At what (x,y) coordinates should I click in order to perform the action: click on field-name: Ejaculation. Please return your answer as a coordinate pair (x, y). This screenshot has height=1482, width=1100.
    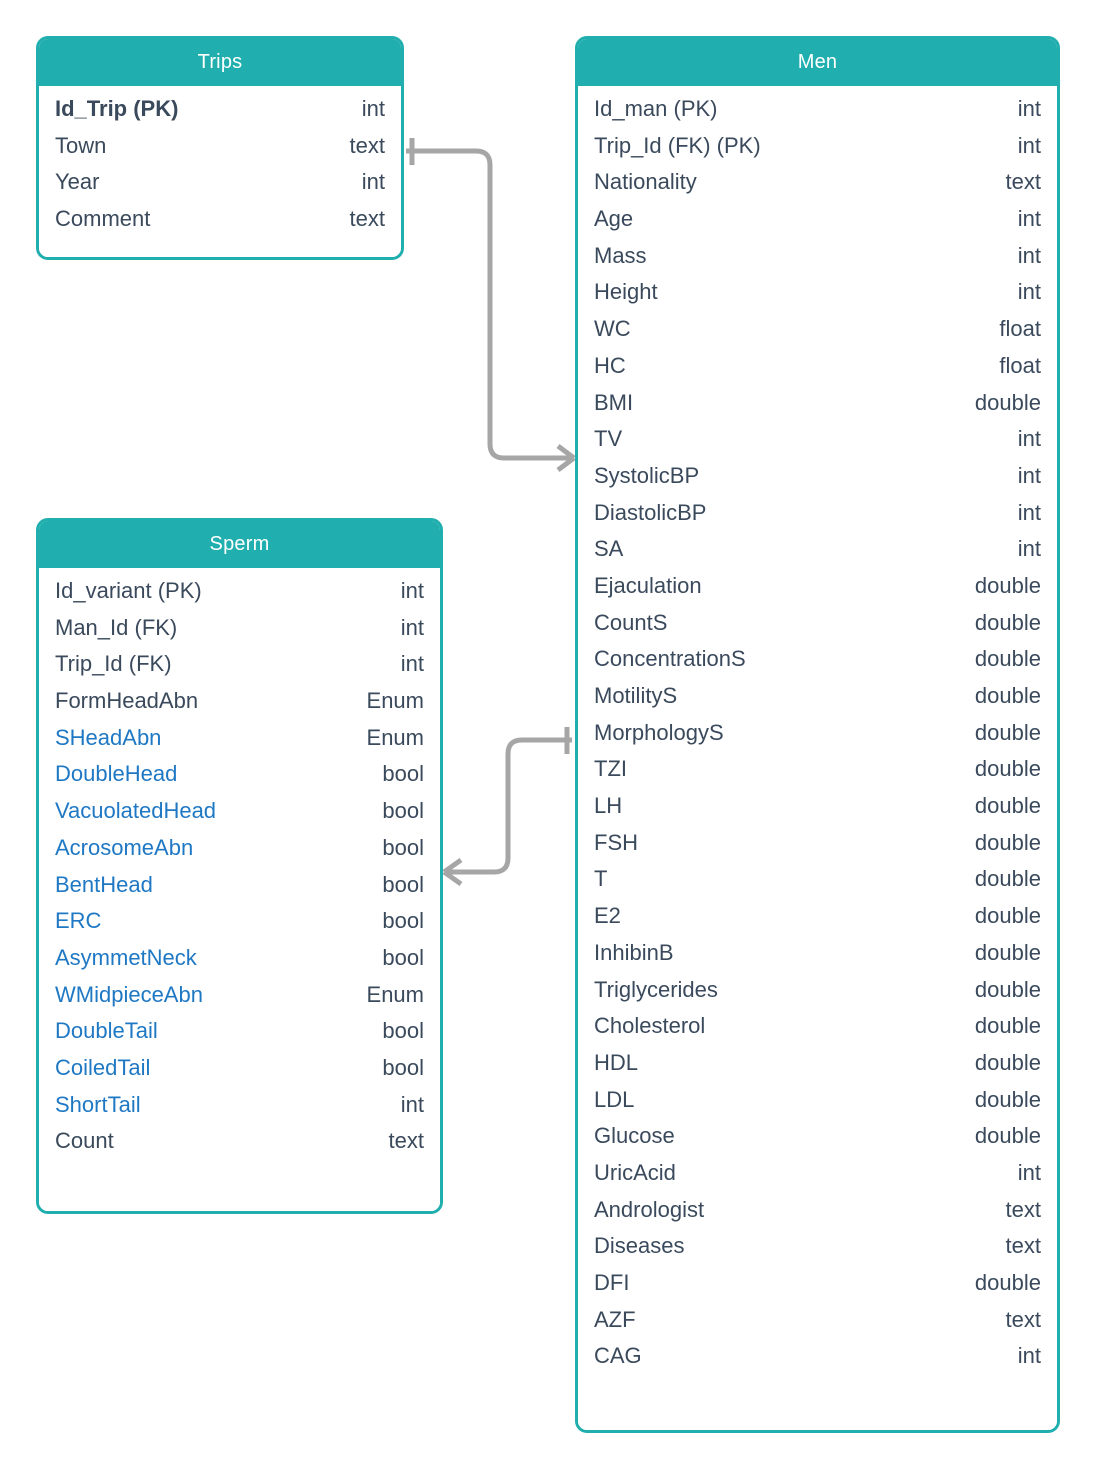
    Looking at the image, I should click on (648, 585).